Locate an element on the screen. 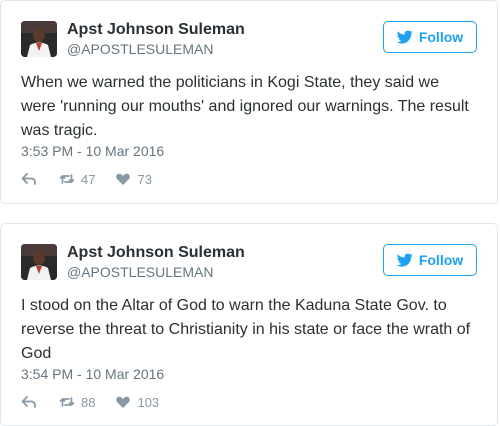 This screenshot has width=500, height=426. like-button: 103 is located at coordinates (137, 402).